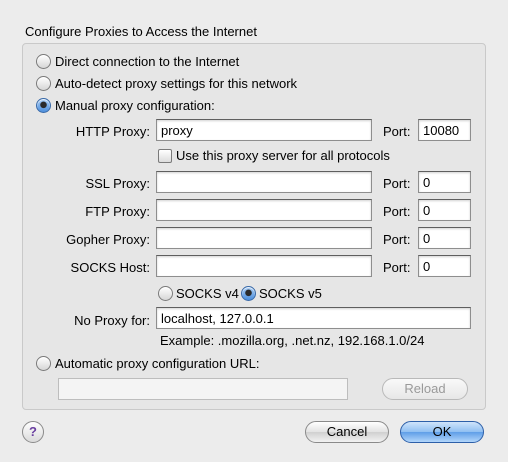 The width and height of the screenshot is (508, 462). Describe the element at coordinates (444, 266) in the screenshot. I see `socks-port-field: 0` at that location.